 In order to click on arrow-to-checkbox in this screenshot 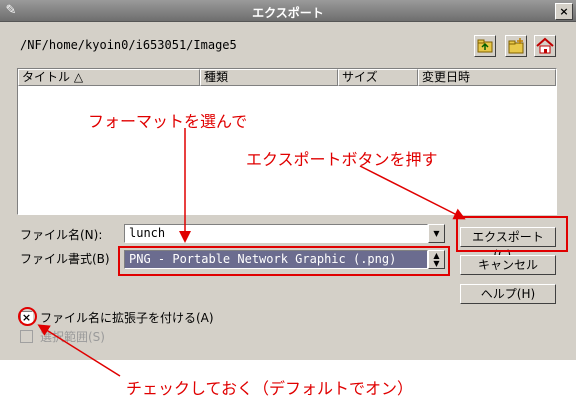, I will do `click(79, 350)`.